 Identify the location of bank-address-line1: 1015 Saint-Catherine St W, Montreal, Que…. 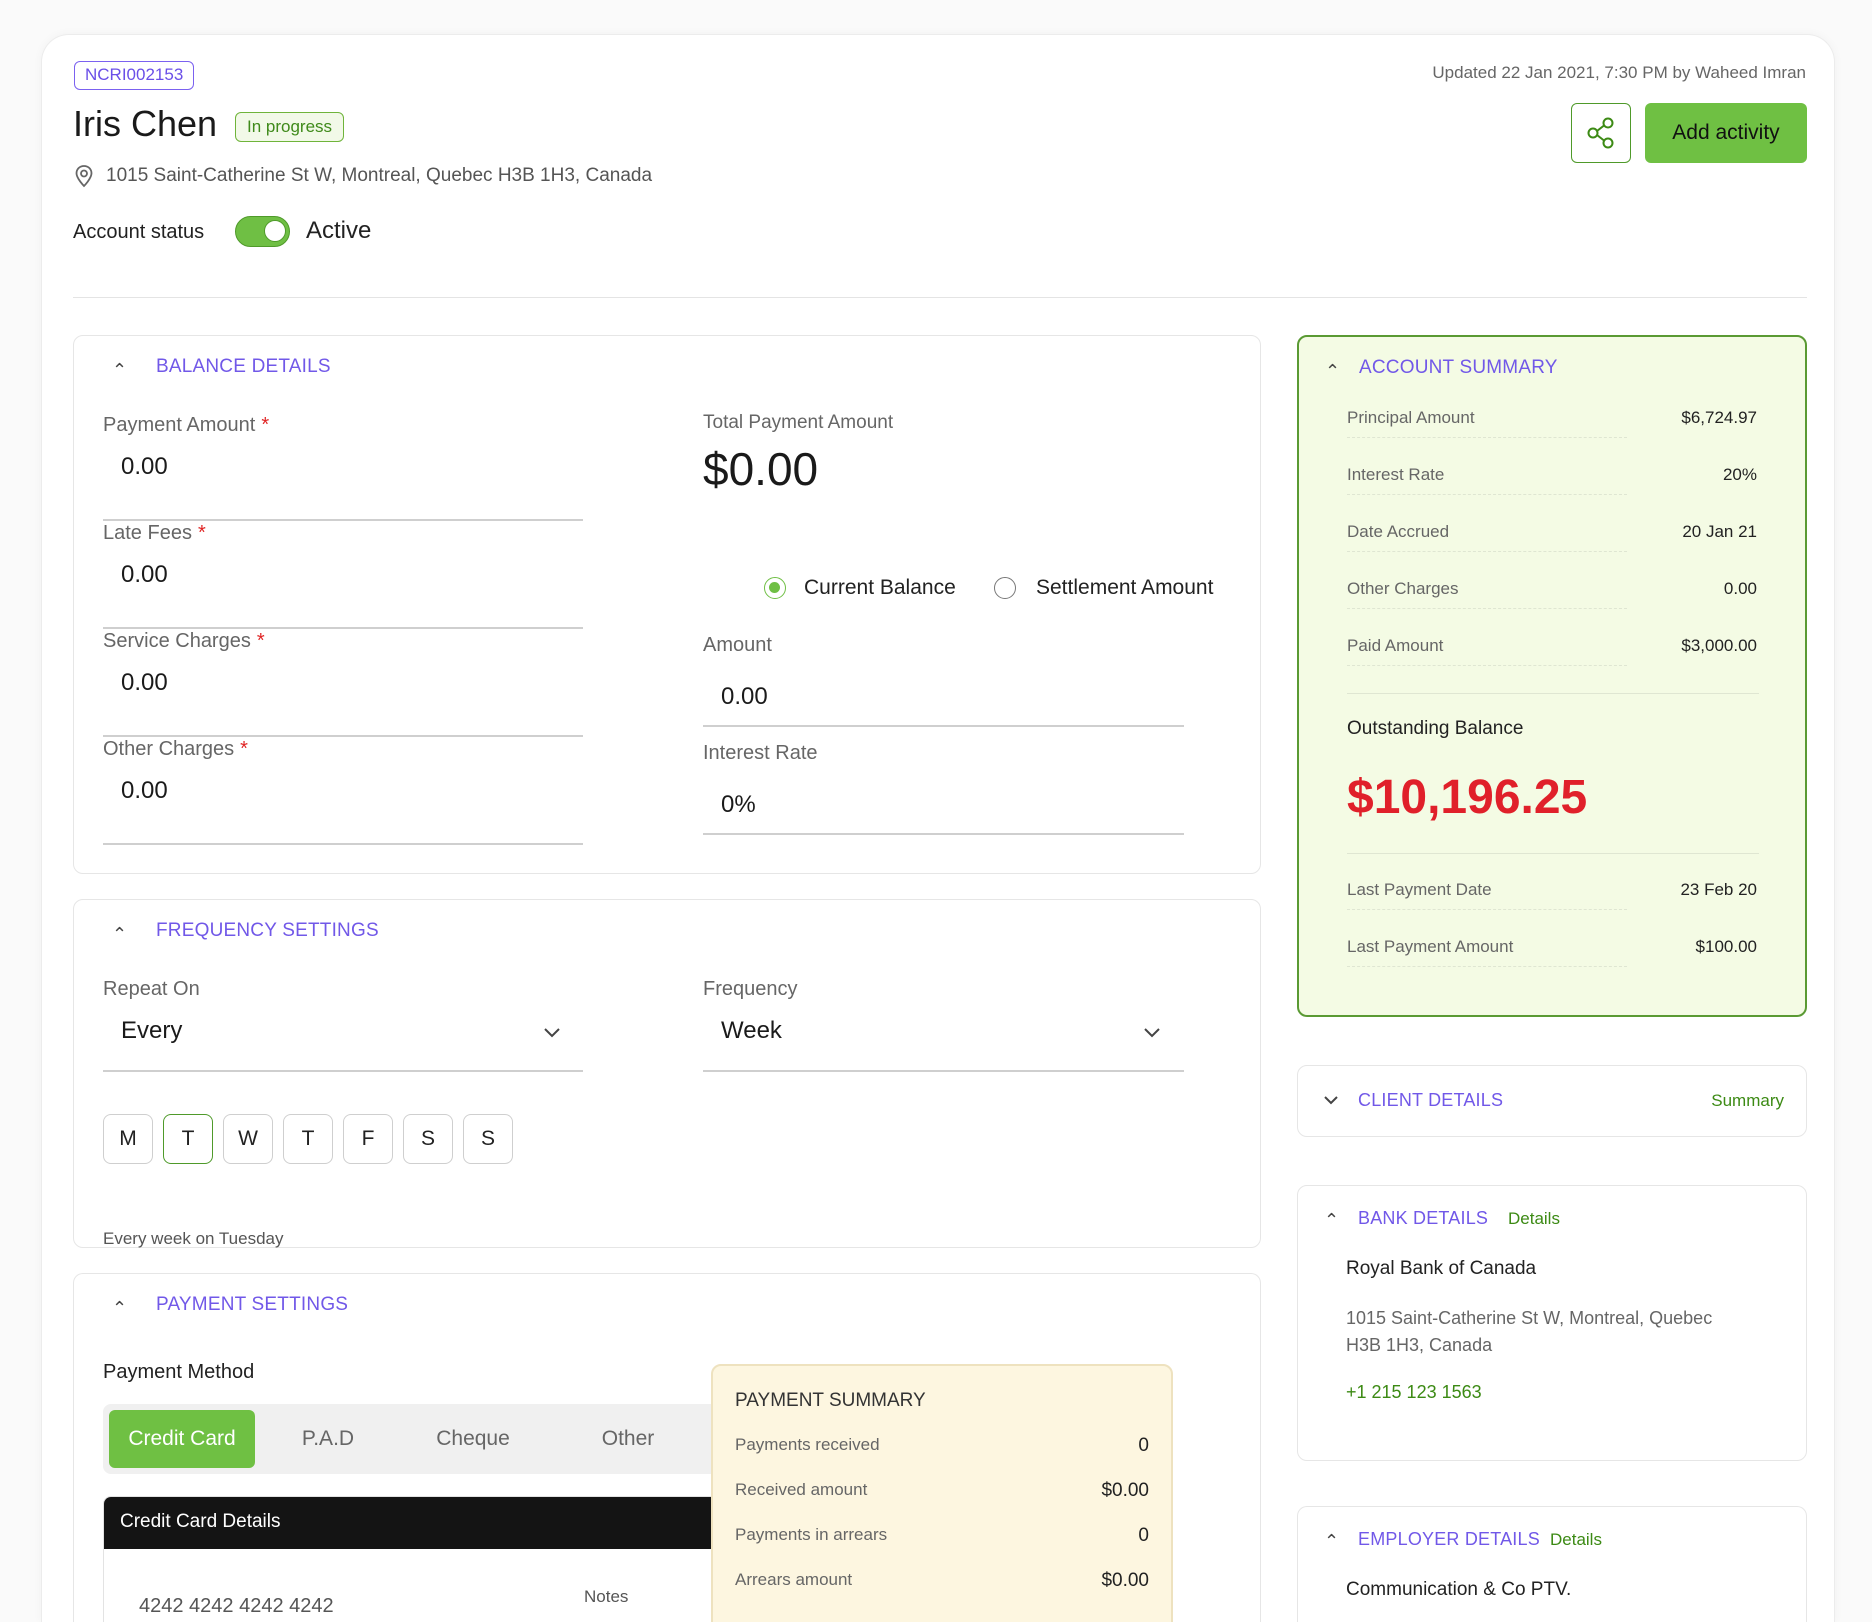
(1529, 1318).